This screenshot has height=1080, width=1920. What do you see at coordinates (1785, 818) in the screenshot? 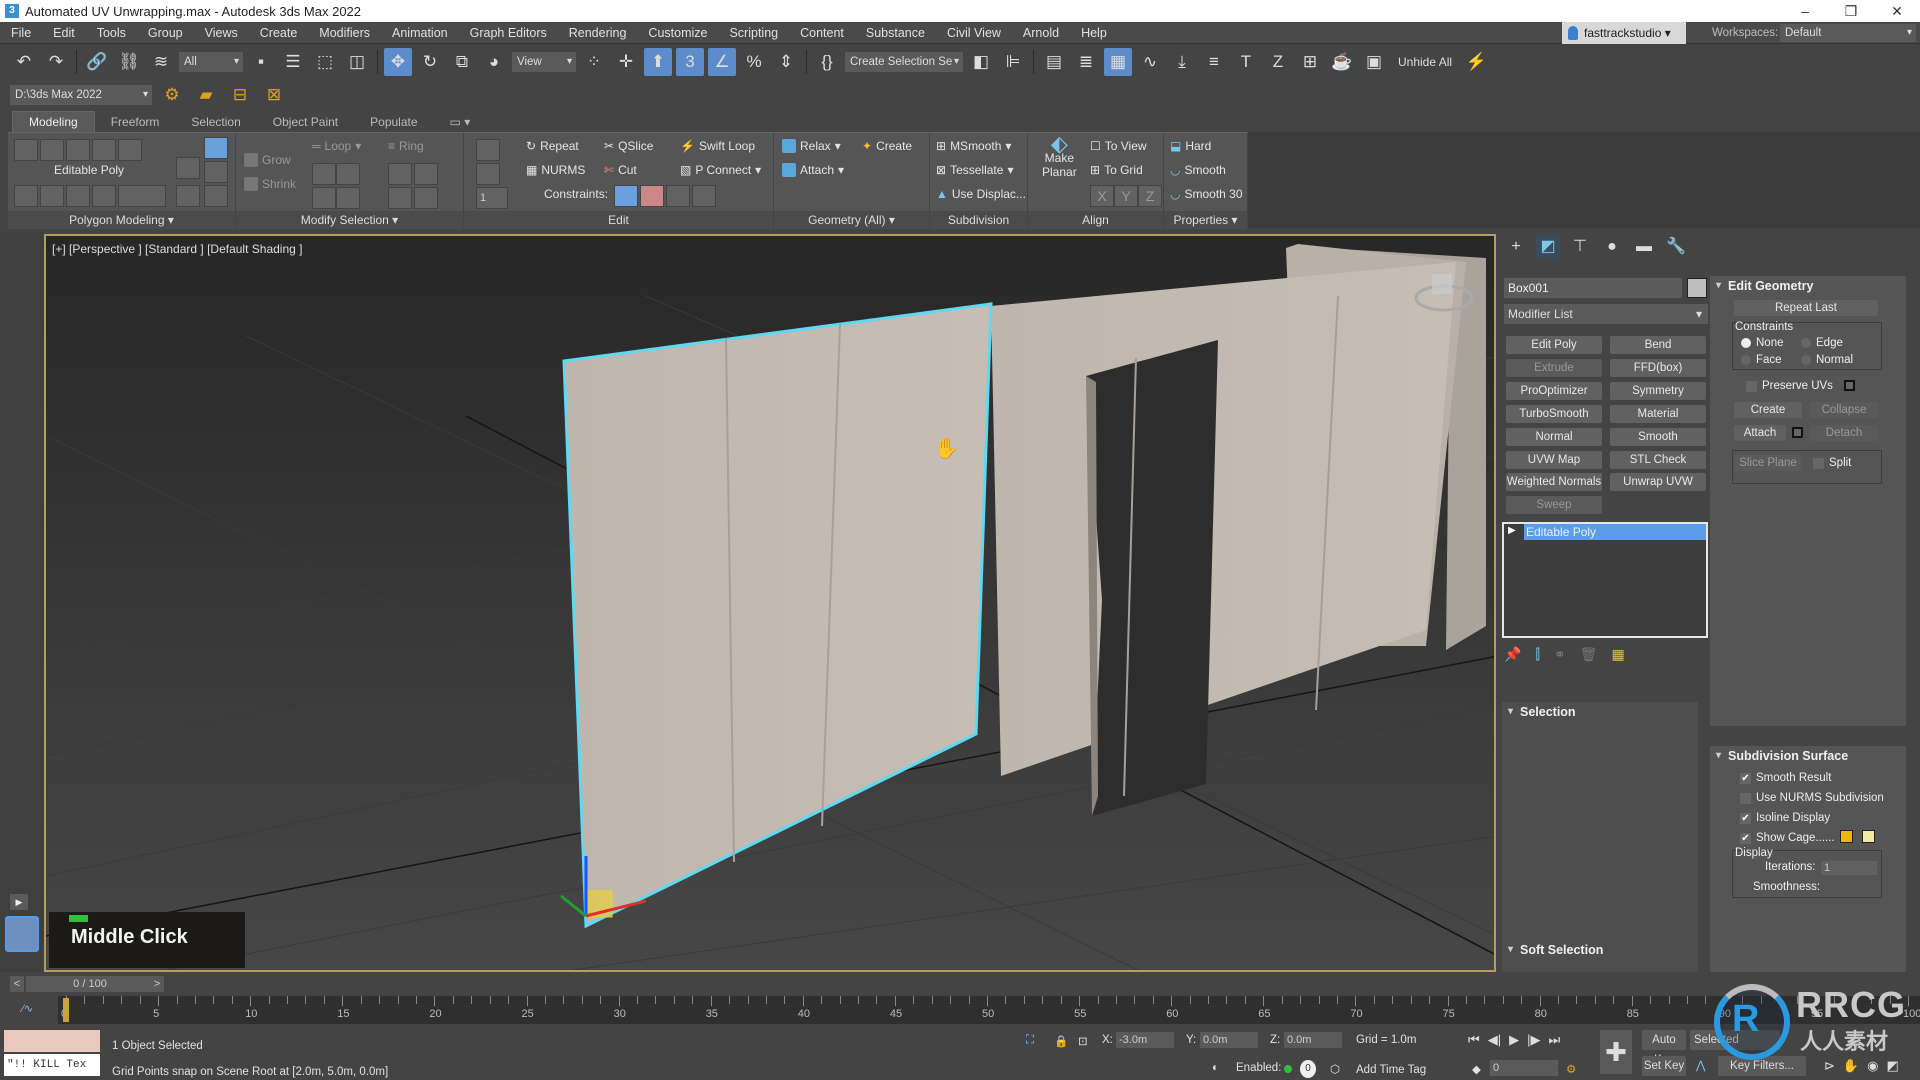
I see `isoline-display-checkbox: ✔ Isoline Display` at bounding box center [1785, 818].